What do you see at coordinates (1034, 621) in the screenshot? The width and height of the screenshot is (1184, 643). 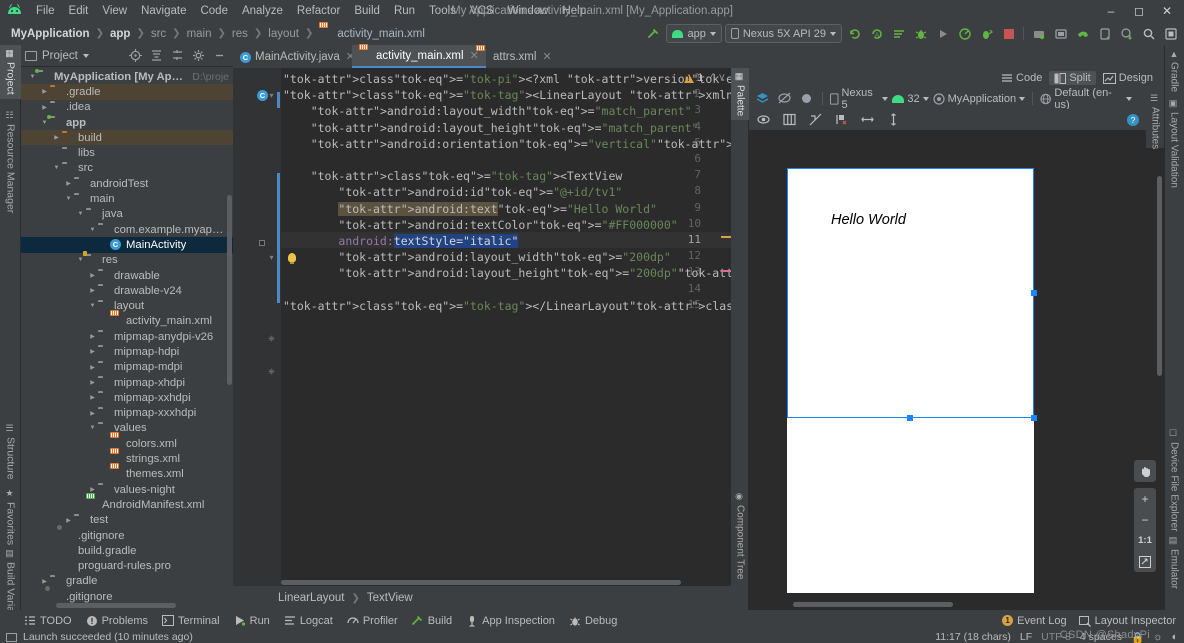 I see `bottom-item-event-log: 1 Event Log` at bounding box center [1034, 621].